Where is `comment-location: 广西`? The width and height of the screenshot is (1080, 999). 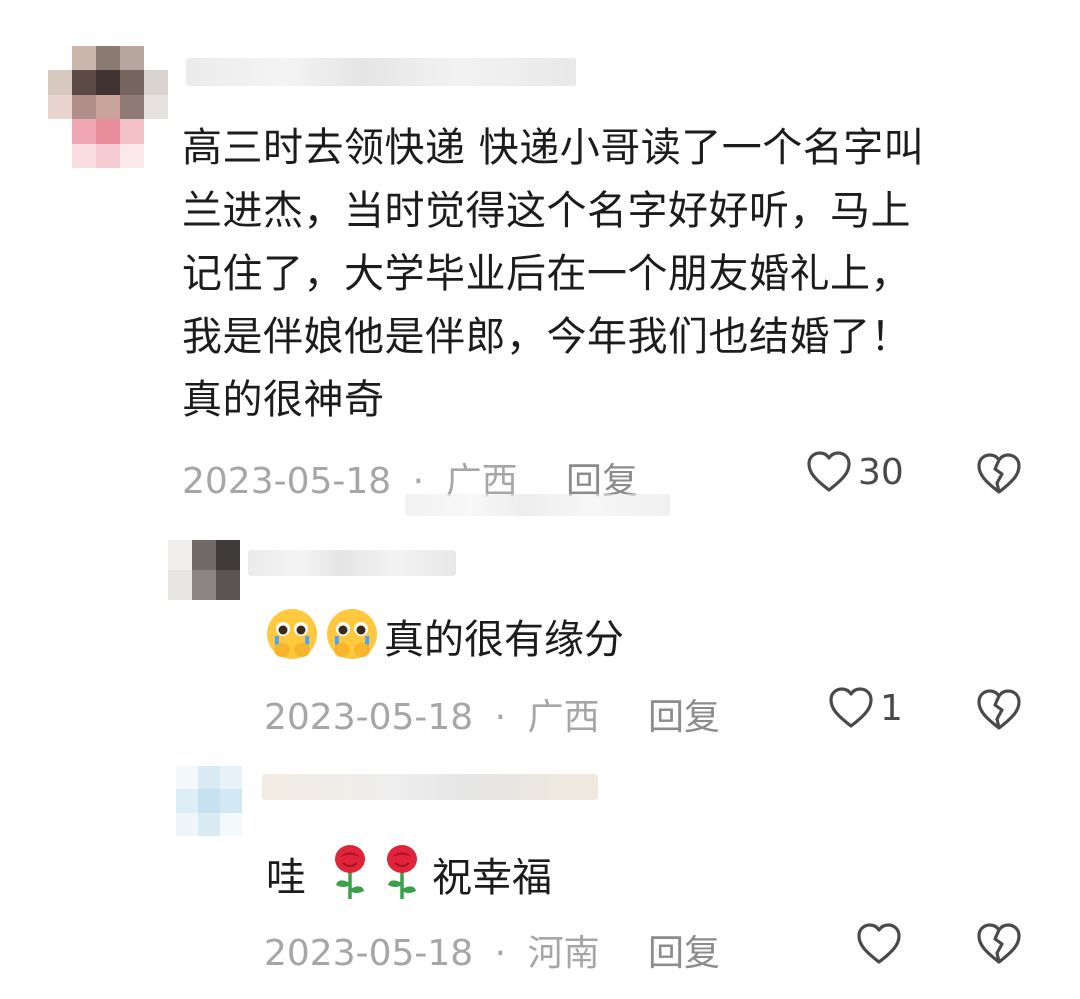 comment-location: 广西 is located at coordinates (563, 717).